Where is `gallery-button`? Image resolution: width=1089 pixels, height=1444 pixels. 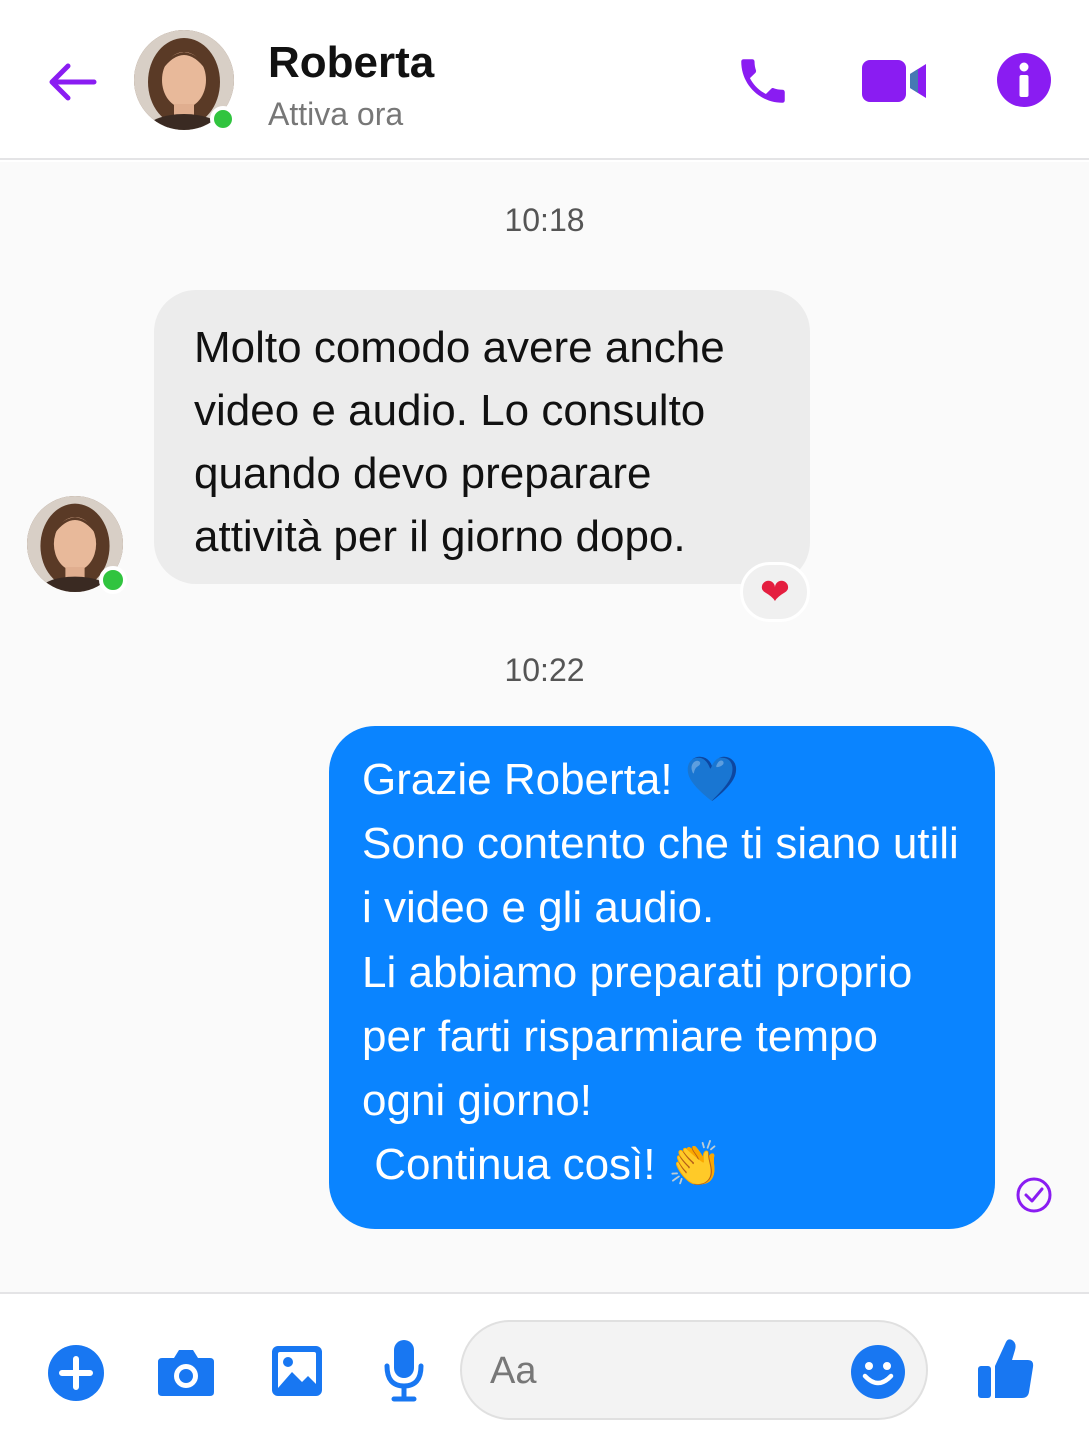 gallery-button is located at coordinates (297, 1371).